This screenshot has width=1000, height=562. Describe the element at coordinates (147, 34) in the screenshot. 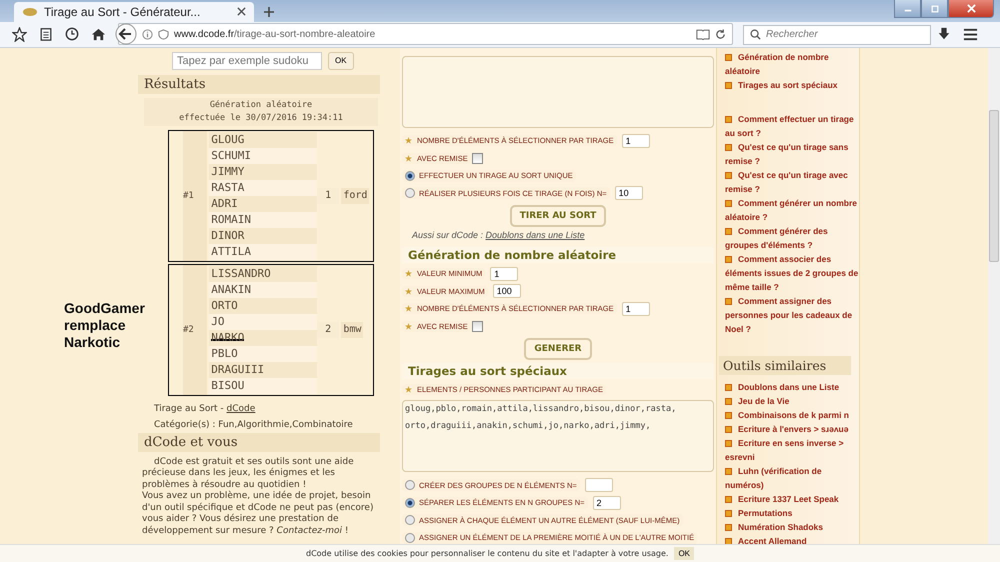

I see `info-icon` at that location.